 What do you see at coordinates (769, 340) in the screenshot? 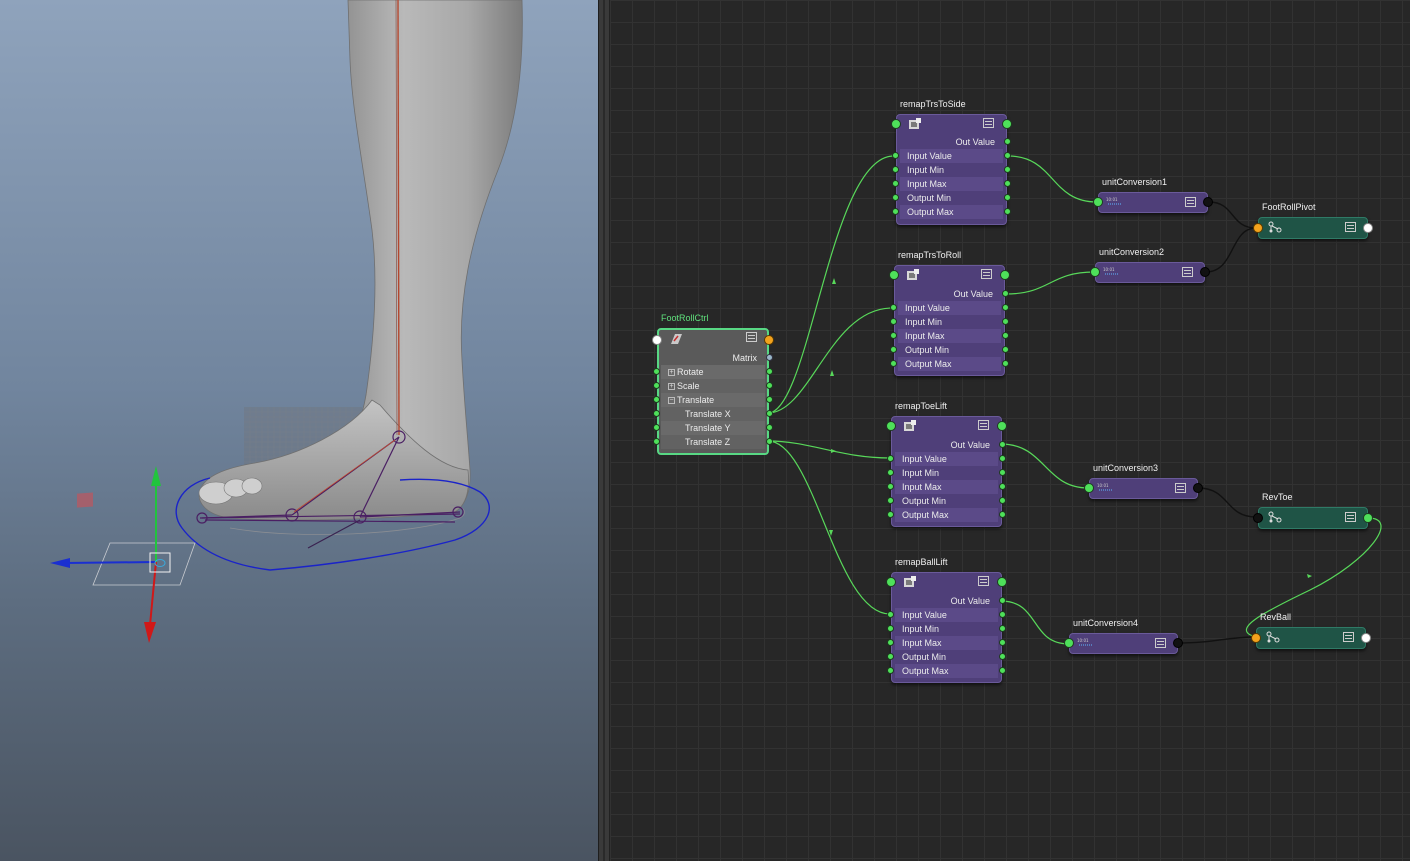
I see `transform-output-port` at bounding box center [769, 340].